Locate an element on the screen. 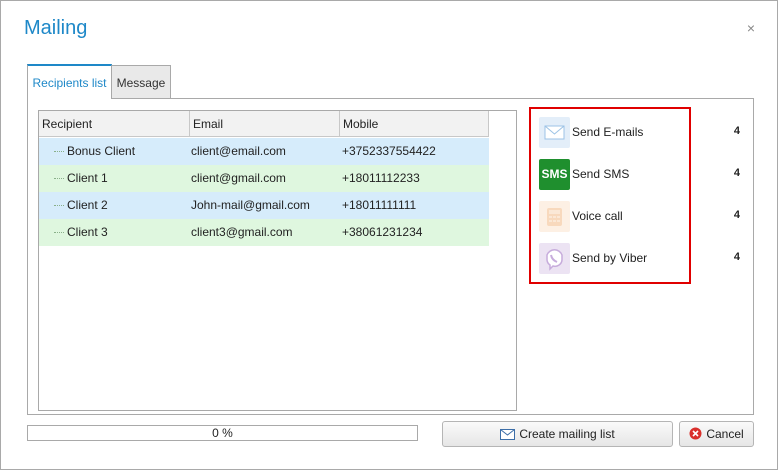  dialog-title: Mailing is located at coordinates (56, 28).